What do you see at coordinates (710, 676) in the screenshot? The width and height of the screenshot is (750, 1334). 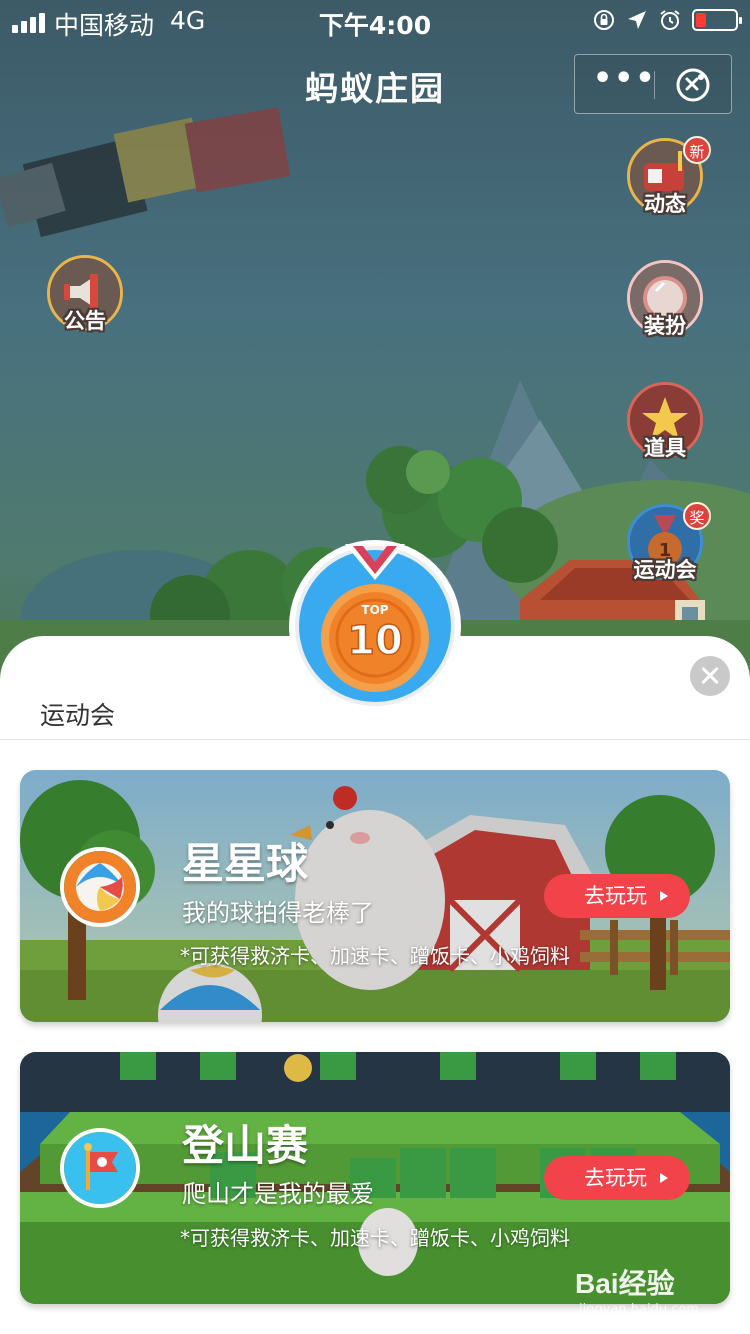 I see `close-icon` at bounding box center [710, 676].